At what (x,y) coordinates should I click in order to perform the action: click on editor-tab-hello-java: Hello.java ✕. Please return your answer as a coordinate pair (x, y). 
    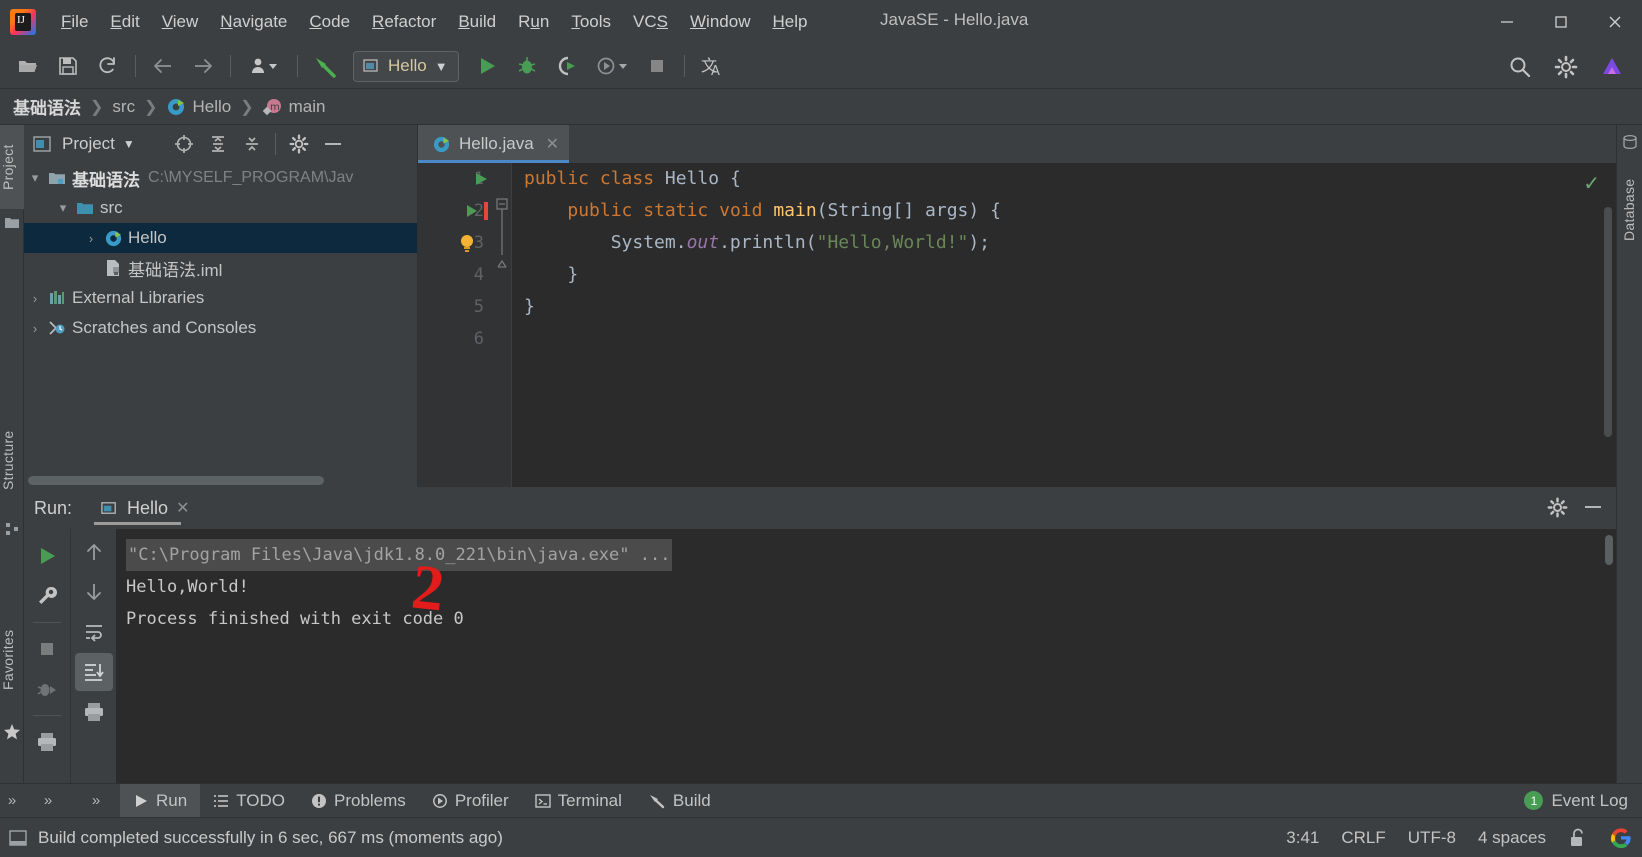
    Looking at the image, I should click on (494, 144).